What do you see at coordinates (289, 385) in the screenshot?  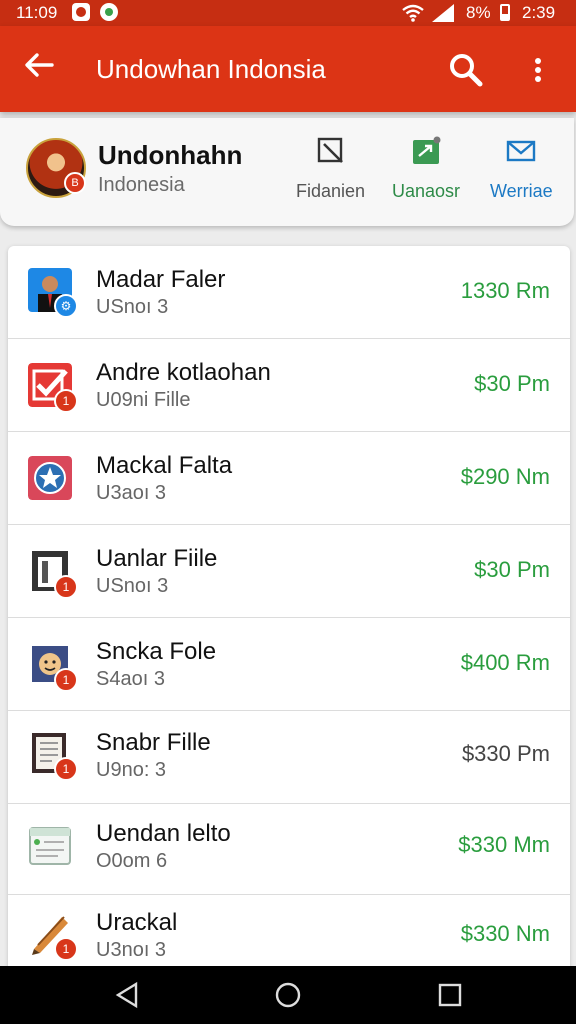 I see `list-item: 1 Andre kotlaohan U09ni Fille $30 Pm` at bounding box center [289, 385].